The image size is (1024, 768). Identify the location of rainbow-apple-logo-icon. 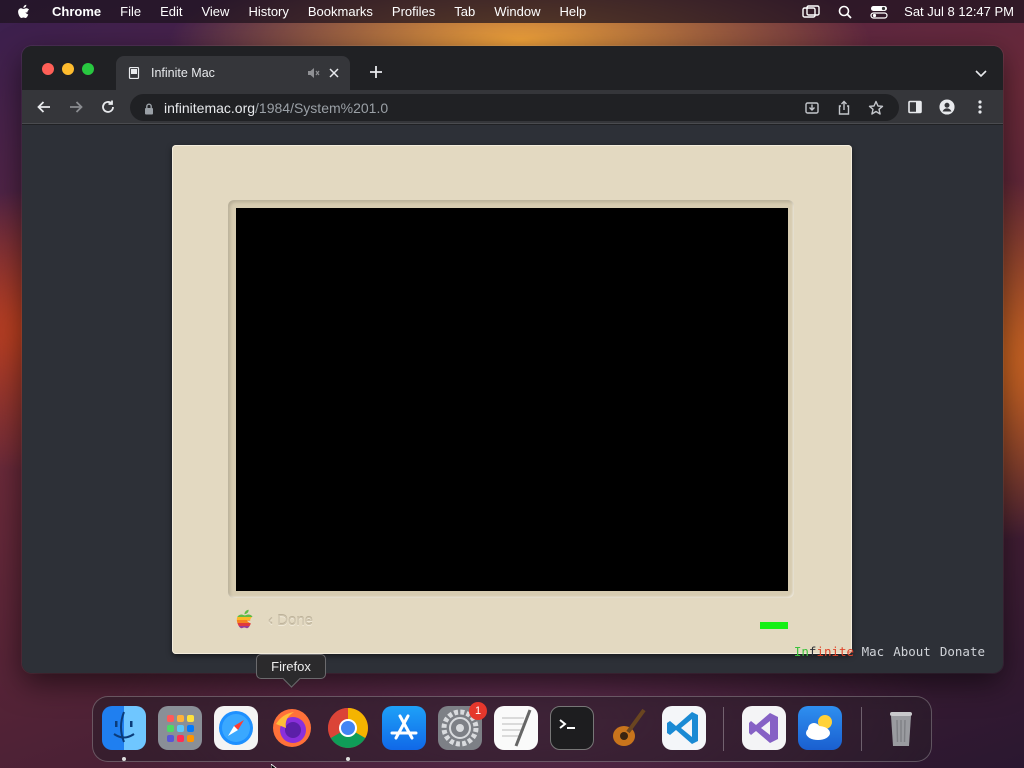
(244, 620).